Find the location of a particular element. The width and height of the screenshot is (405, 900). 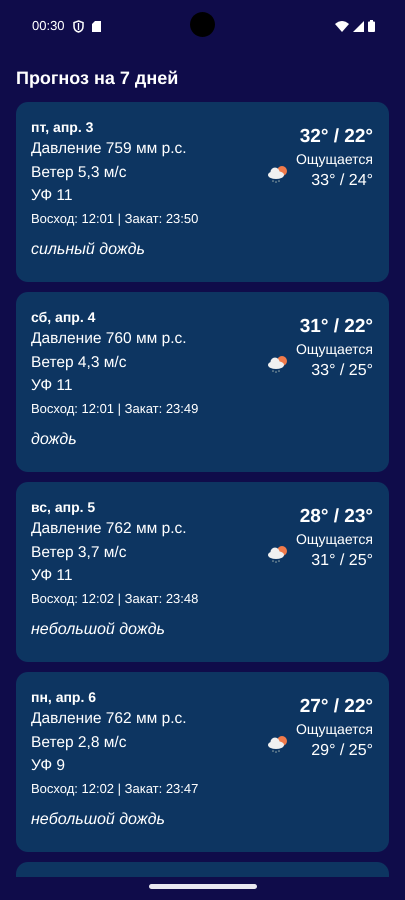

feels-like-temperature: 31° / 25° is located at coordinates (342, 561).